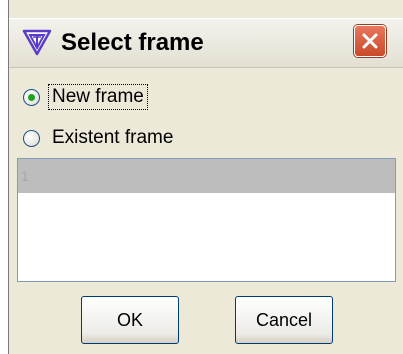 The height and width of the screenshot is (354, 403). What do you see at coordinates (112, 138) in the screenshot?
I see `existent-frame-label: Existent frame` at bounding box center [112, 138].